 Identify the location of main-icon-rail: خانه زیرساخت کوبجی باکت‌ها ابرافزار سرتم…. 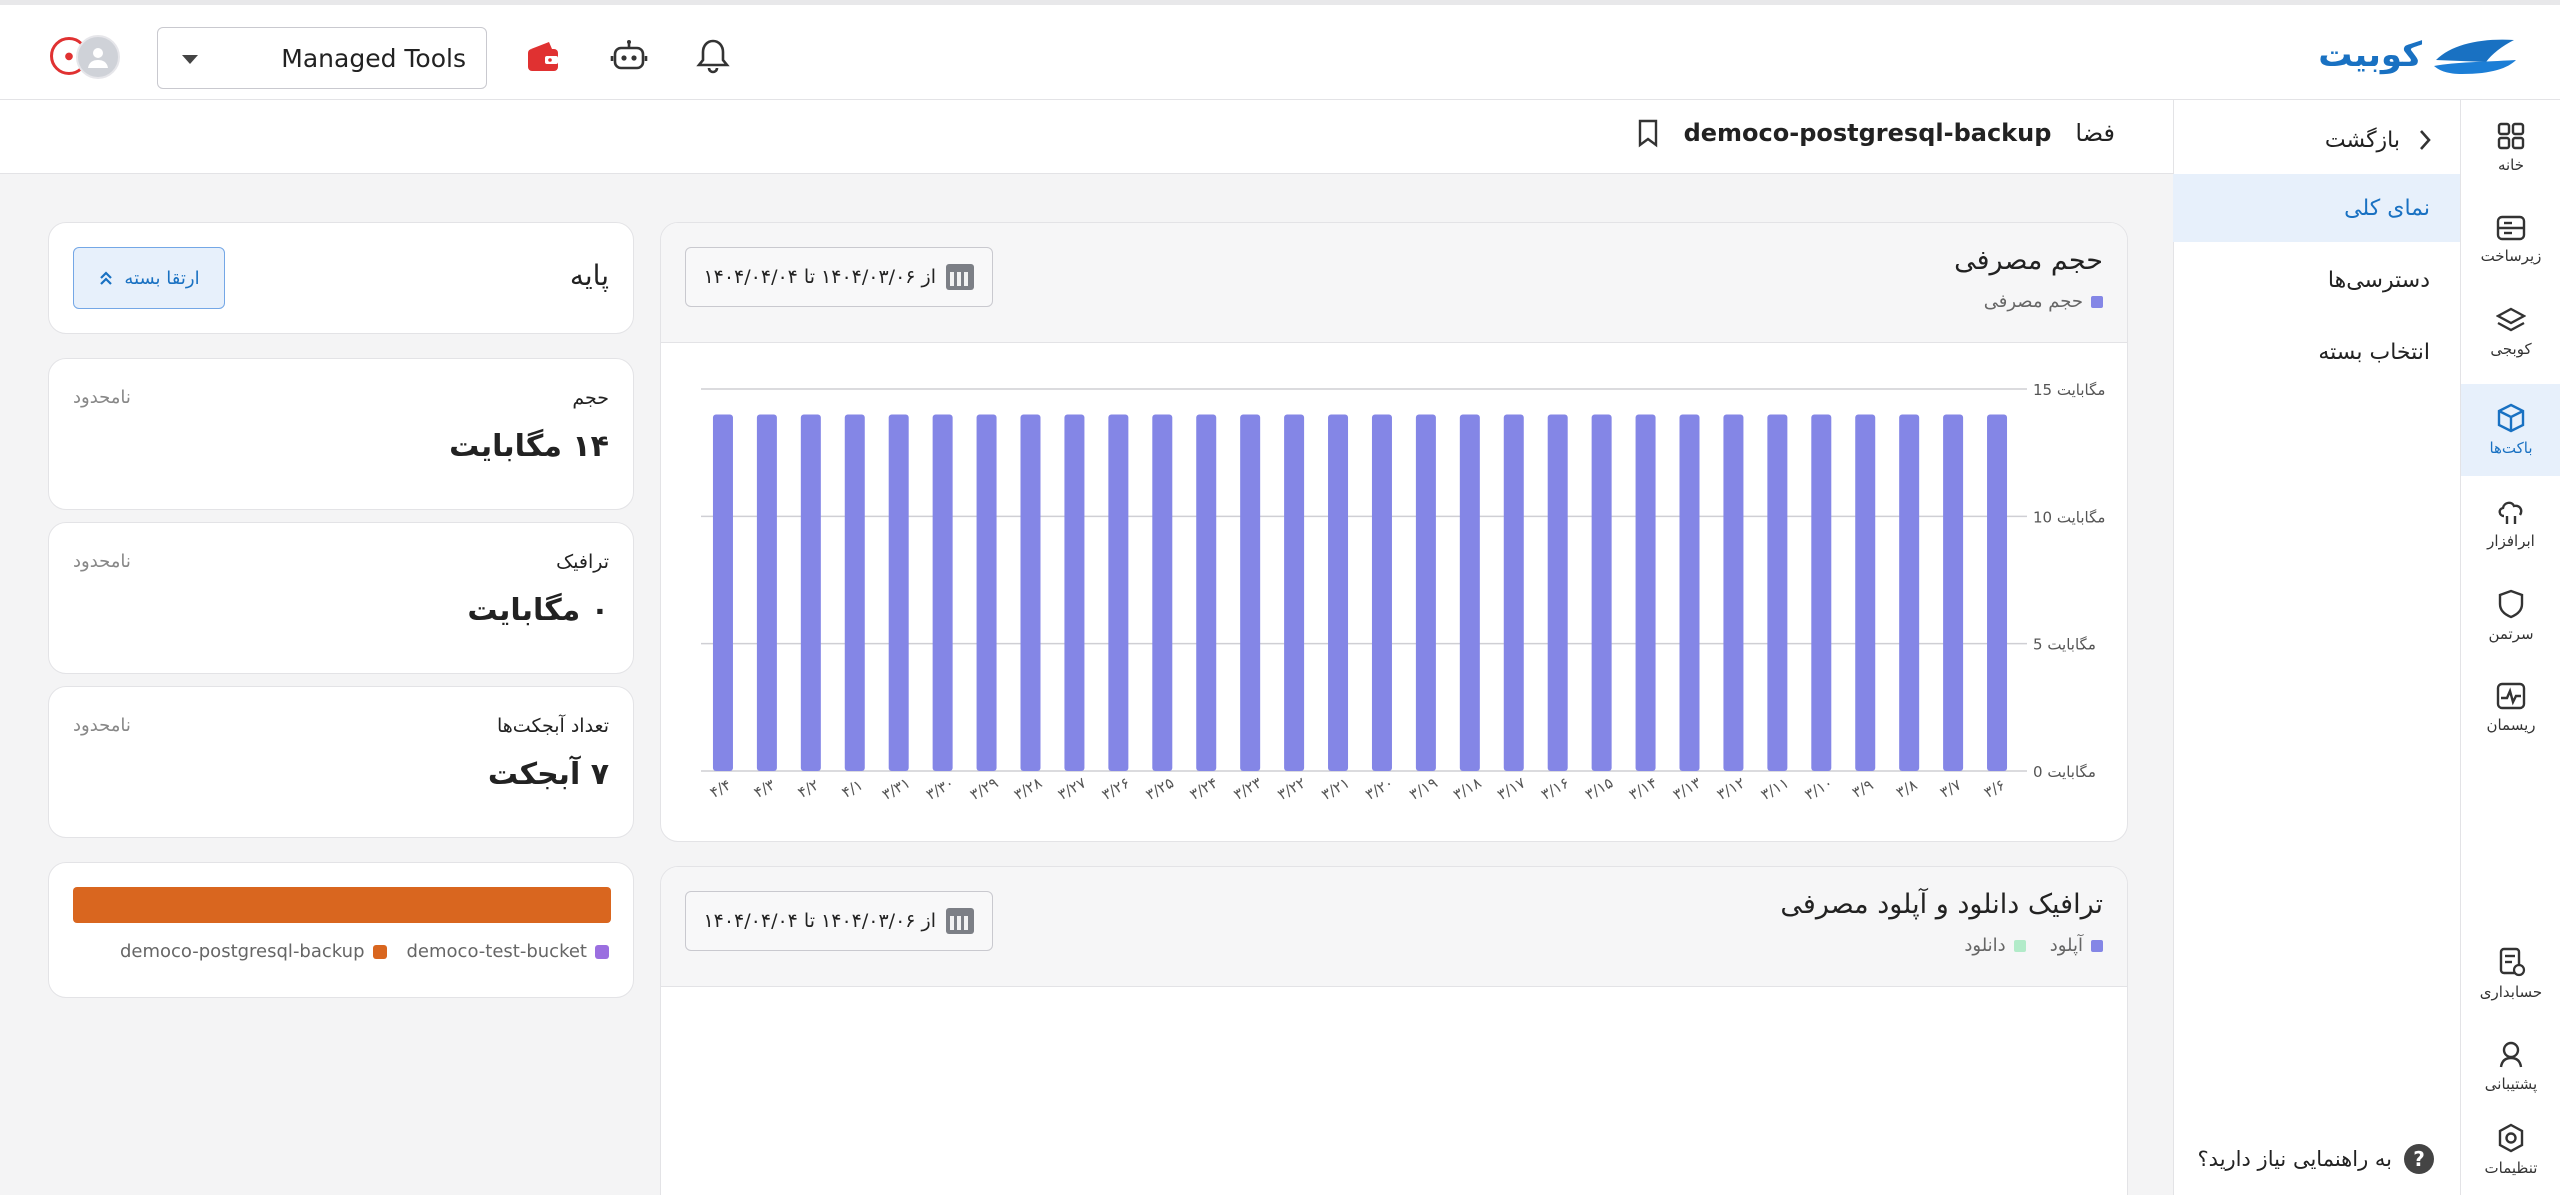
(2510, 647).